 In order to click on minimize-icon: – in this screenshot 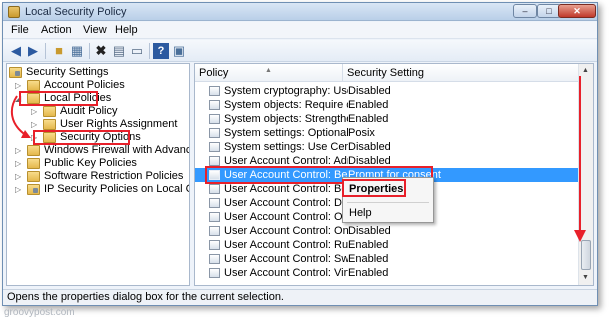, I will do `click(525, 11)`.